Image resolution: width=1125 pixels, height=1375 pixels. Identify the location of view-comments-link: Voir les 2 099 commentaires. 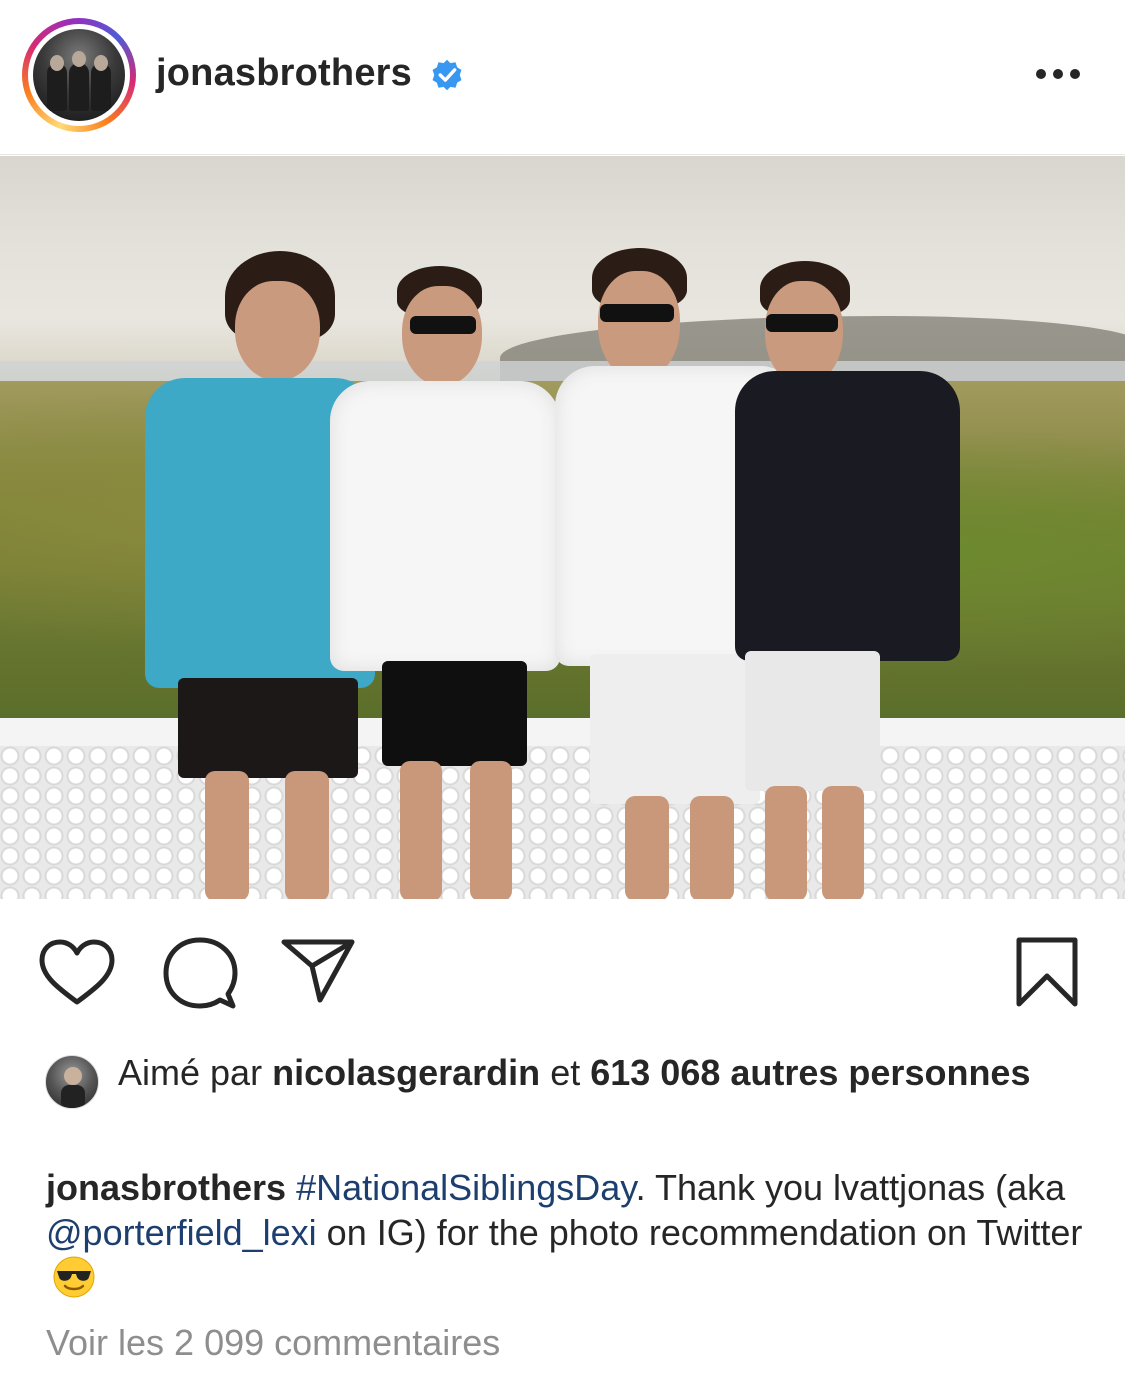
(273, 1343).